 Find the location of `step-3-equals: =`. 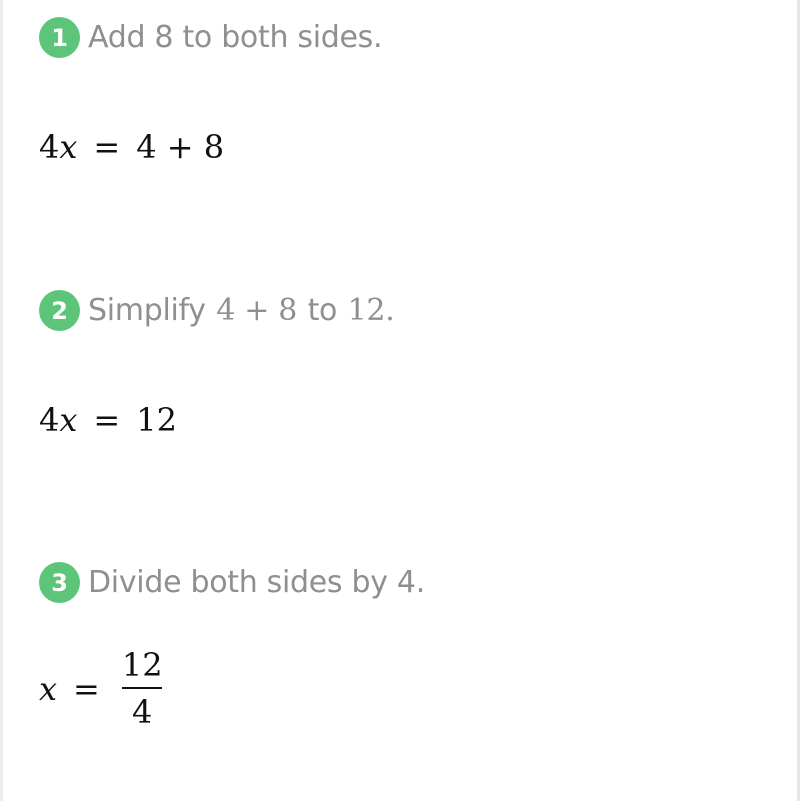

step-3-equals: = is located at coordinates (86, 689).